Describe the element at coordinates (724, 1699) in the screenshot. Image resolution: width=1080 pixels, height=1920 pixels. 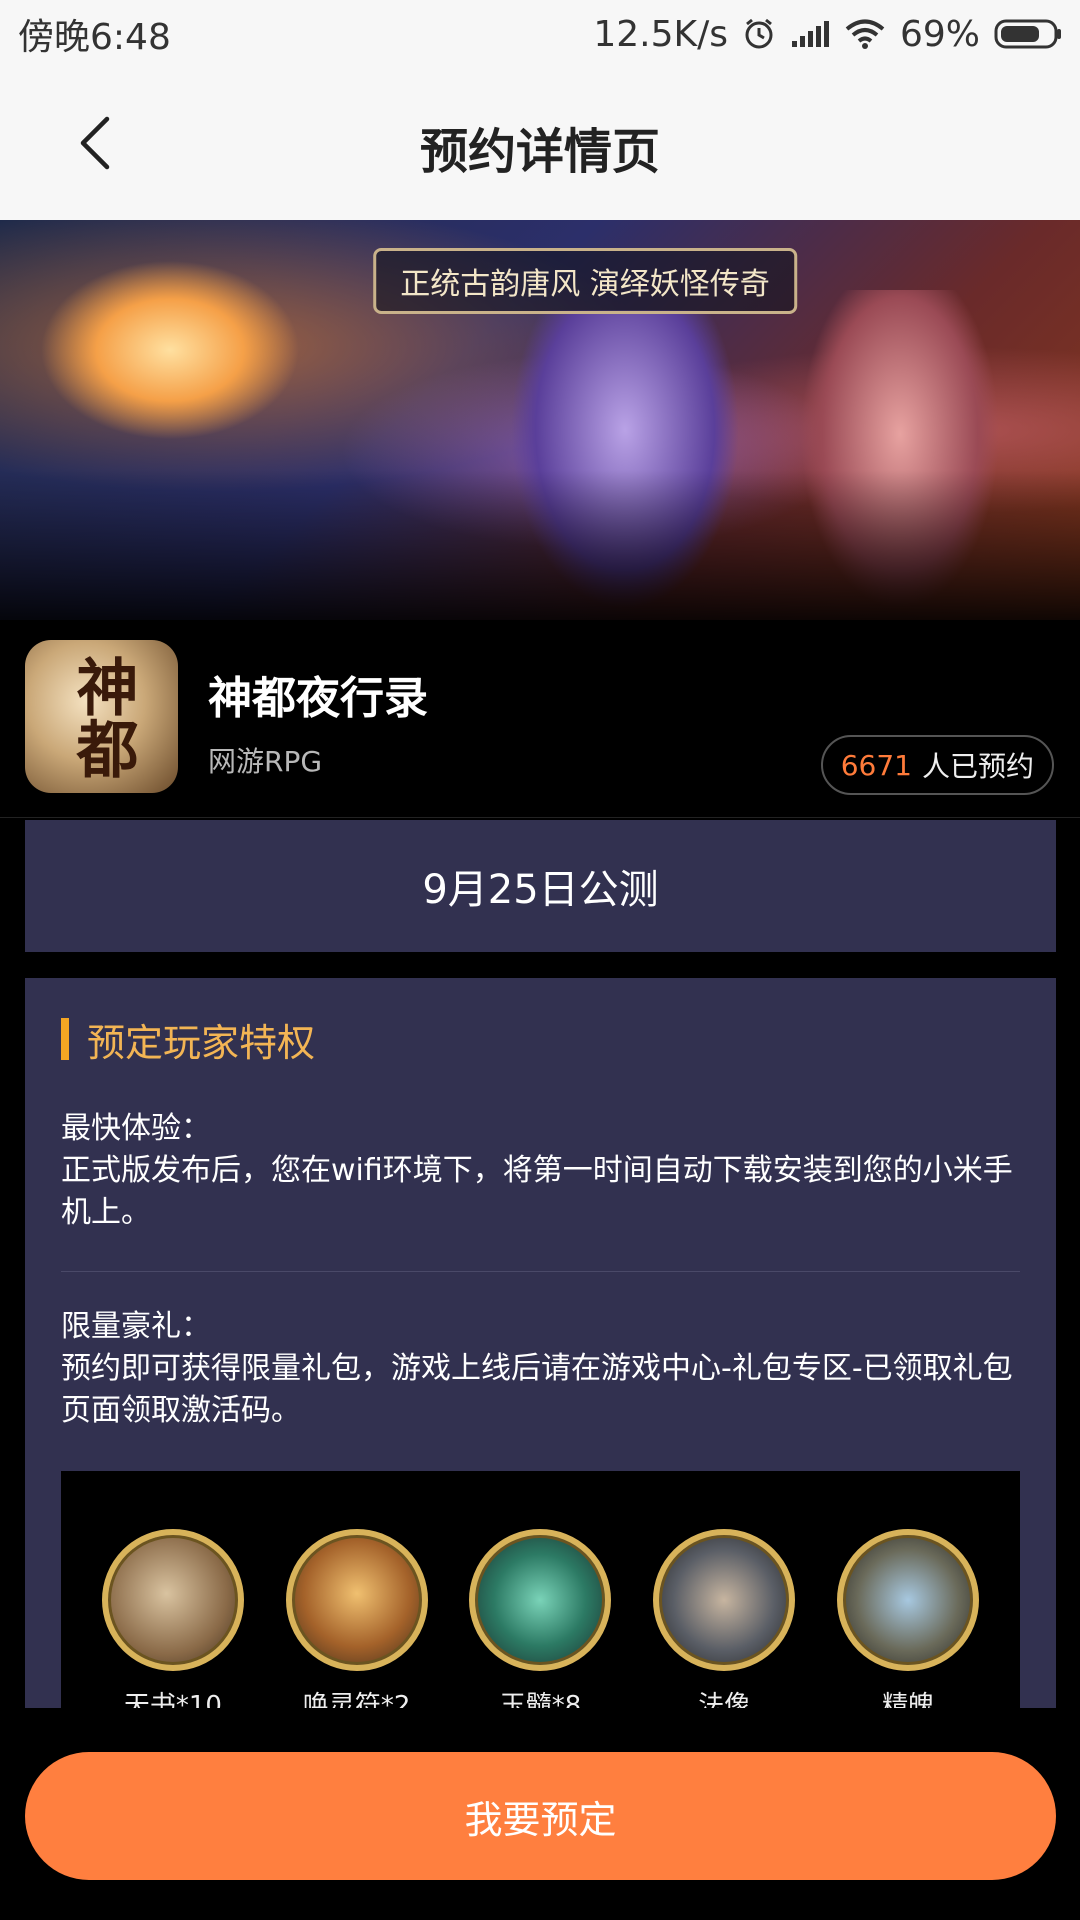
I see `gift-item-label: 法像` at that location.